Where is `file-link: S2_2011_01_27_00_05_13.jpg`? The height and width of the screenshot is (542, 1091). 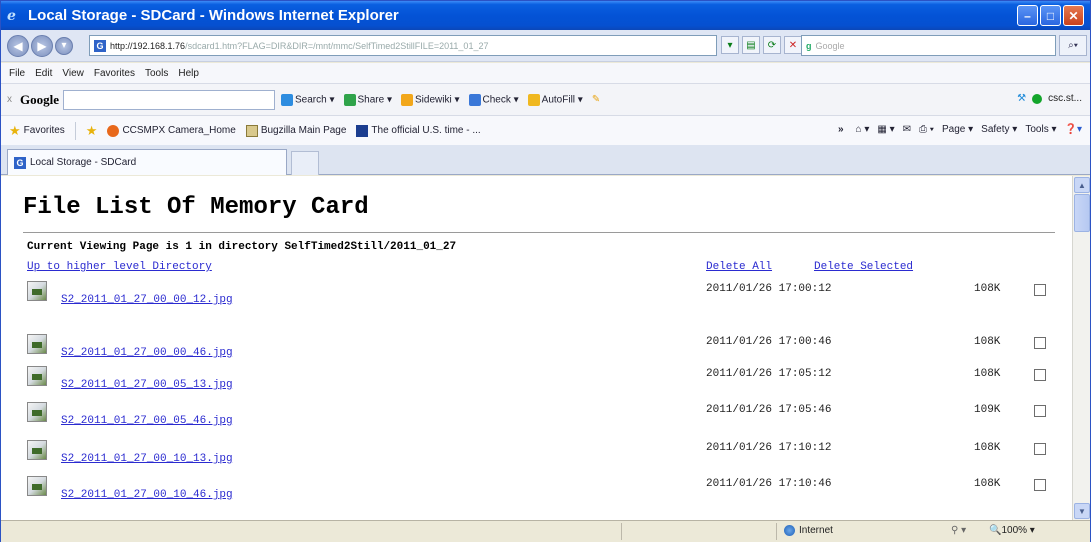 file-link: S2_2011_01_27_00_05_13.jpg is located at coordinates (147, 385).